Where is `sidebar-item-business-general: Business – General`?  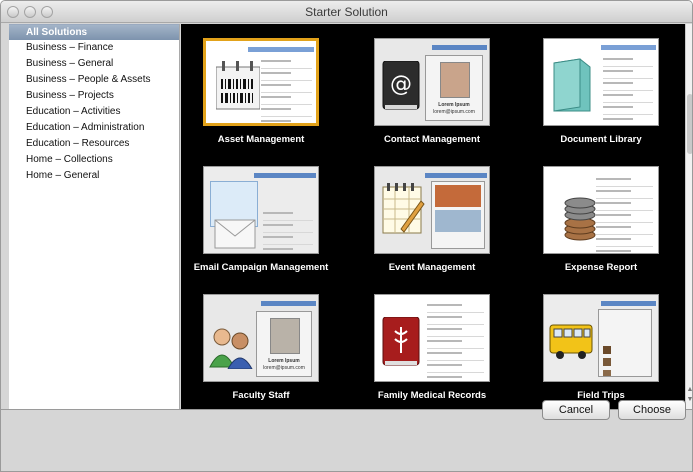
sidebar-item-business-general: Business – General is located at coordinates (94, 64).